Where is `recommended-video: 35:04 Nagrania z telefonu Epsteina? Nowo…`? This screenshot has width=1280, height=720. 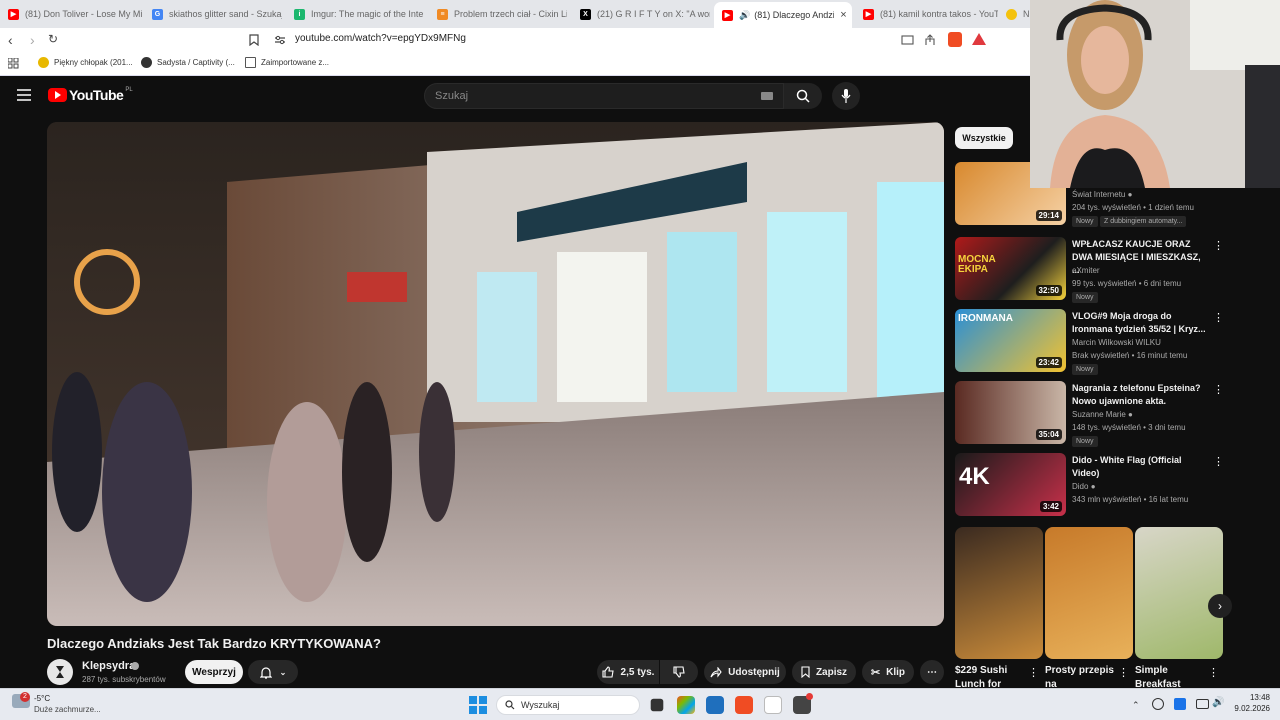
recommended-video: 35:04 Nagrania z telefonu Epsteina? Nowo… is located at coordinates (1090, 414).